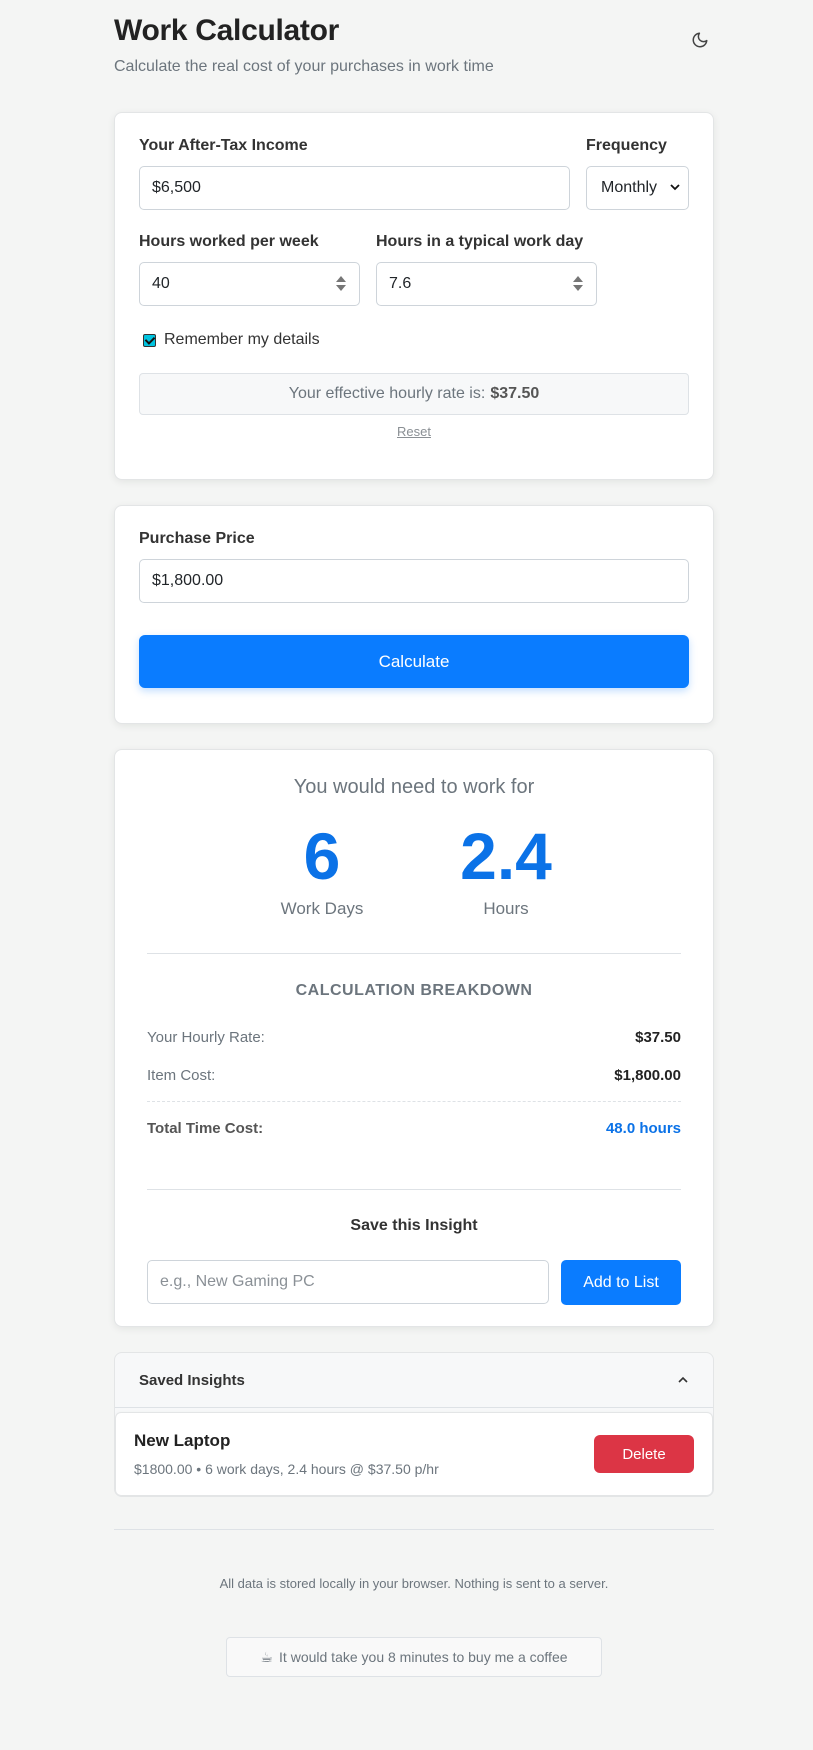  I want to click on remember-label: Remember my details, so click(242, 340).